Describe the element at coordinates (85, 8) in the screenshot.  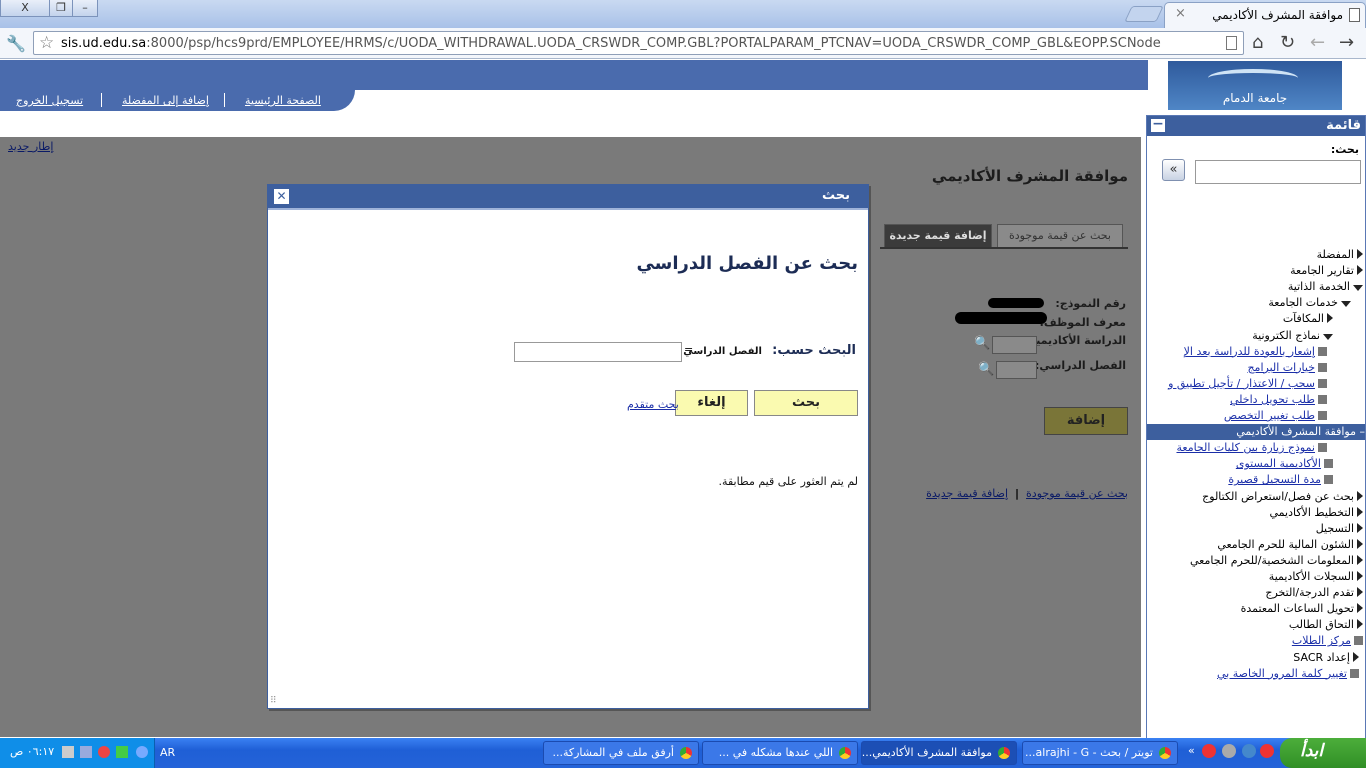
I see `window-minimize-button: –` at that location.